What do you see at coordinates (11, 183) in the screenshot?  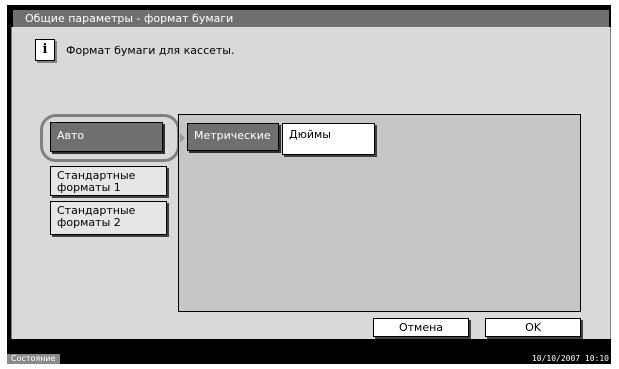 I see `left-divider` at bounding box center [11, 183].